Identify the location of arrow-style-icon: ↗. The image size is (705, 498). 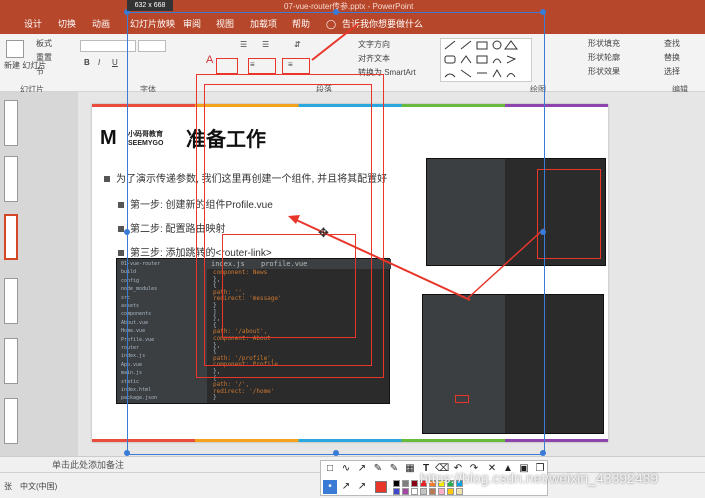
(346, 487).